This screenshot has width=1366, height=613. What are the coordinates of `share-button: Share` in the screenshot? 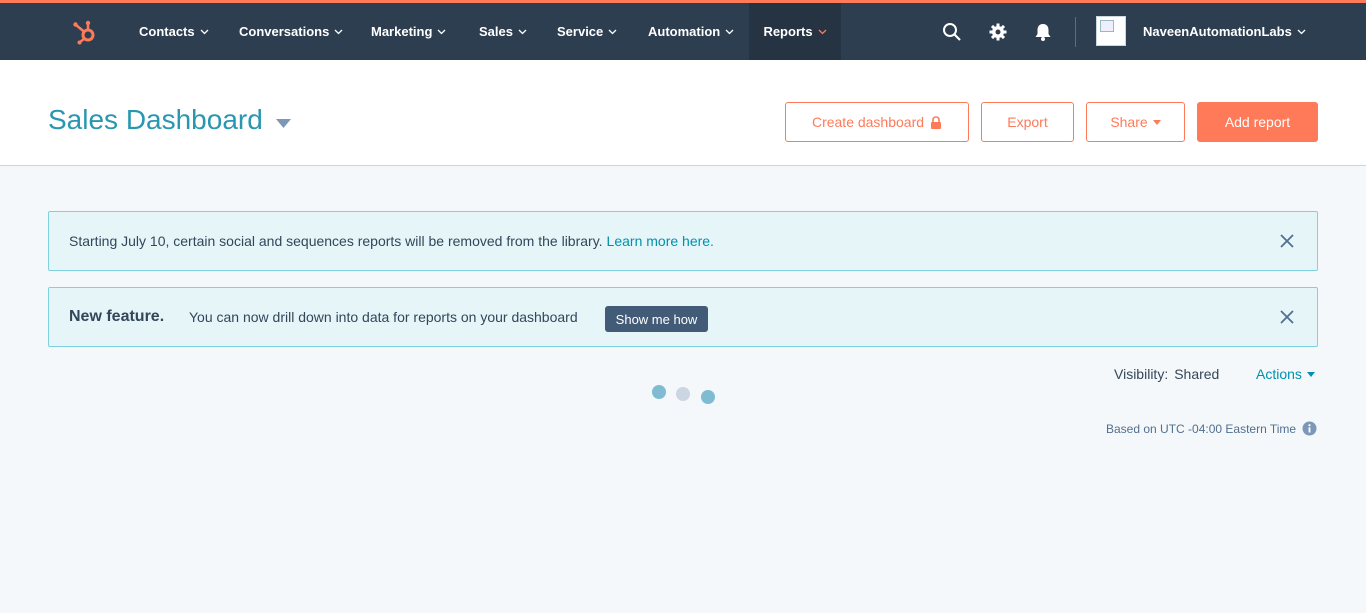 It's located at (1135, 122).